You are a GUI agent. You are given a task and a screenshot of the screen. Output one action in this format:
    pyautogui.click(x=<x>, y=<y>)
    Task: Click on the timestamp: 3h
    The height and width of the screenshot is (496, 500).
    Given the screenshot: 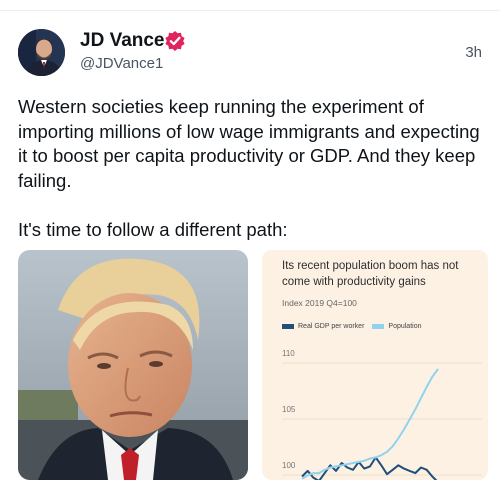 What is the action you would take?
    pyautogui.click(x=473, y=52)
    